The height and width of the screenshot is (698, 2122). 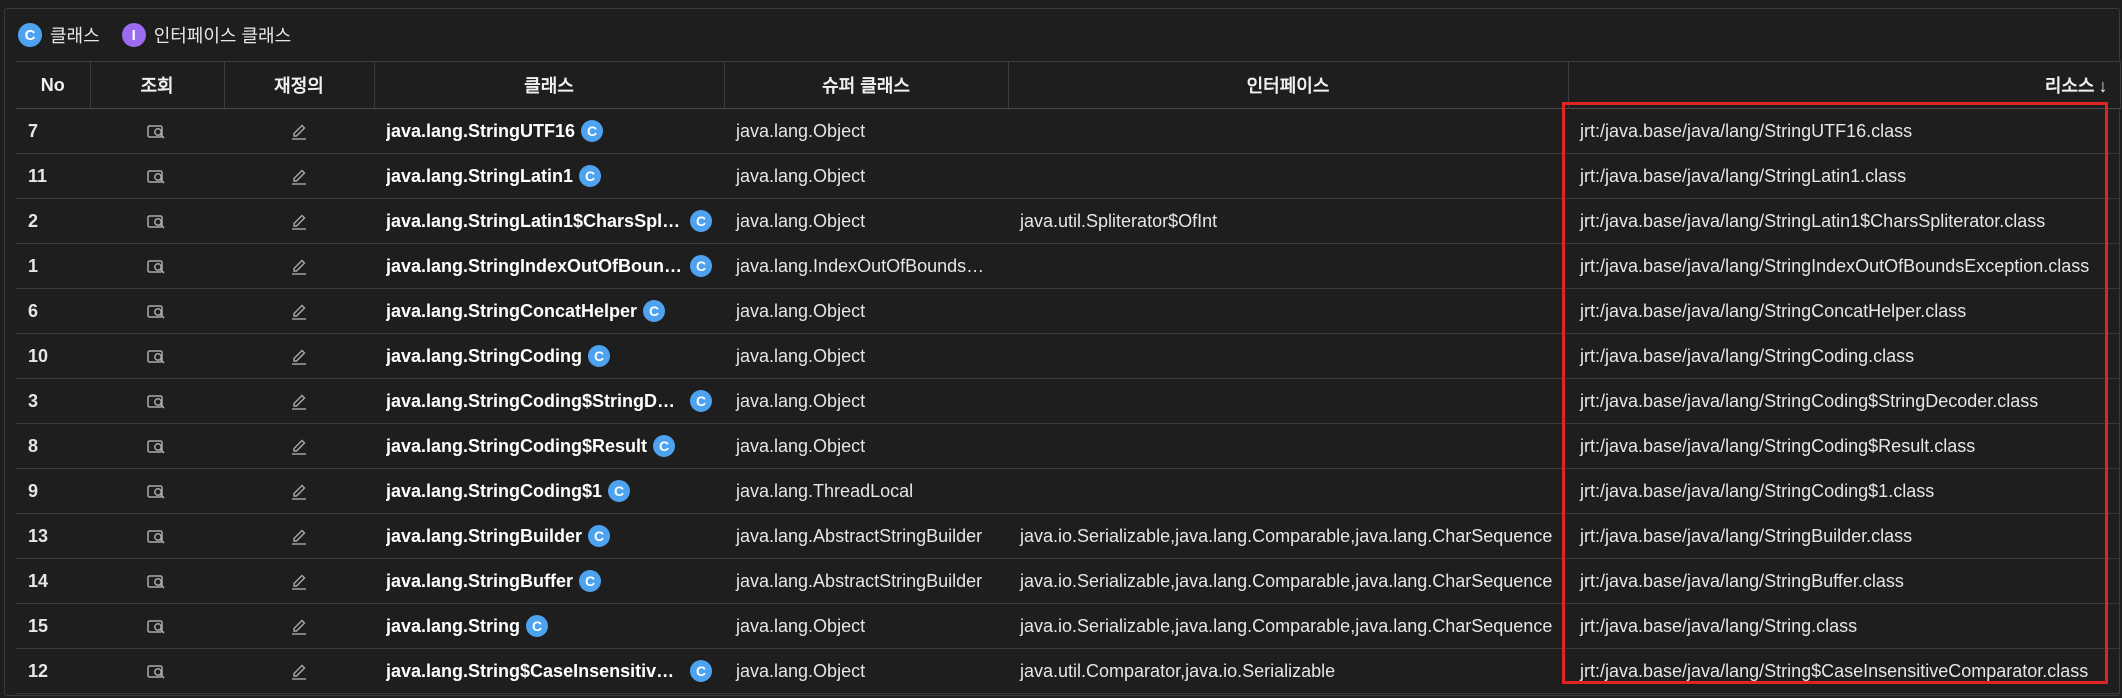 I want to click on class-cell: java.lang.StringBuffer C, so click(x=549, y=581).